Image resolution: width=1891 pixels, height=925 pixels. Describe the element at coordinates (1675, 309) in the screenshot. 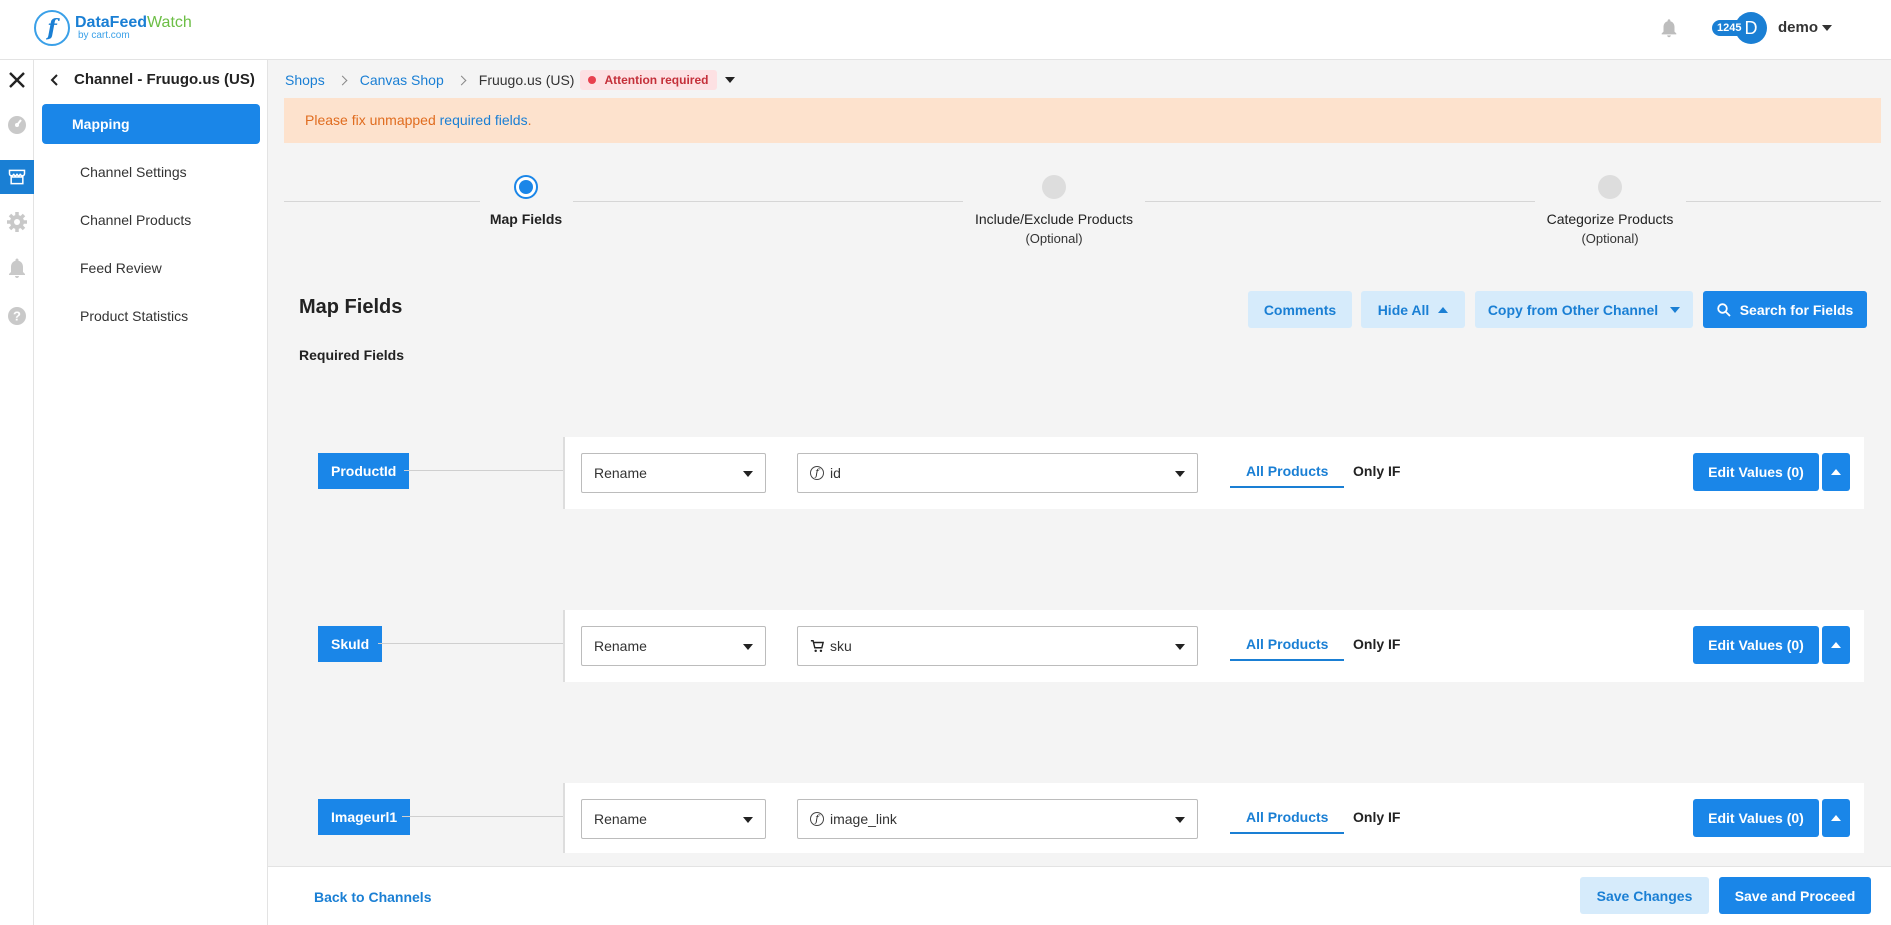

I see `caret-down-icon` at that location.